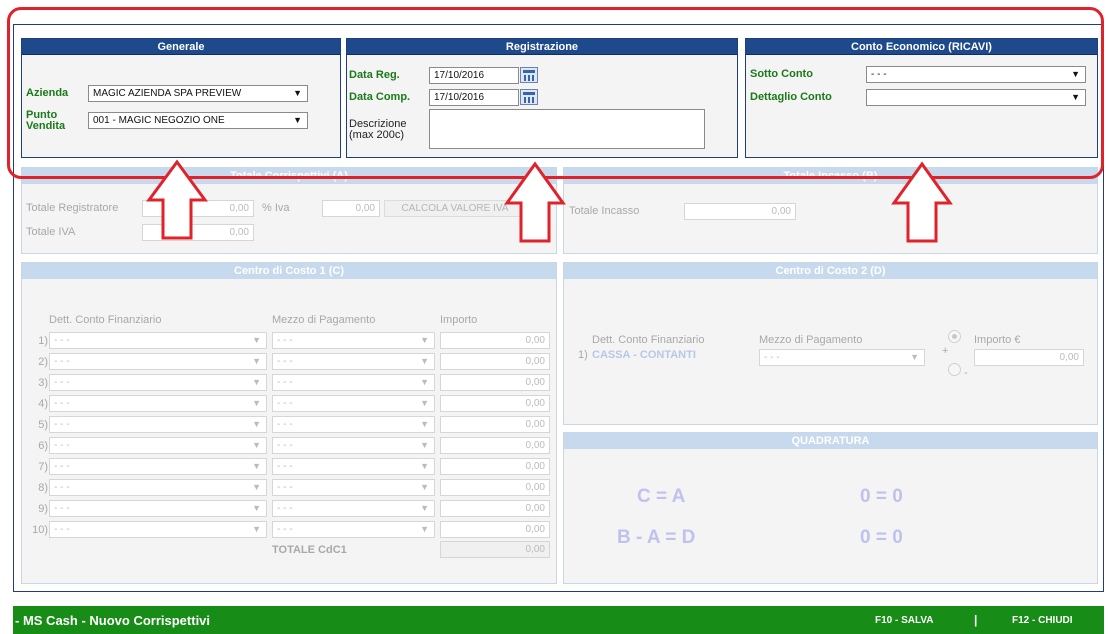 The width and height of the screenshot is (1108, 634). I want to click on salva-button: F10 - SALVA, so click(904, 620).